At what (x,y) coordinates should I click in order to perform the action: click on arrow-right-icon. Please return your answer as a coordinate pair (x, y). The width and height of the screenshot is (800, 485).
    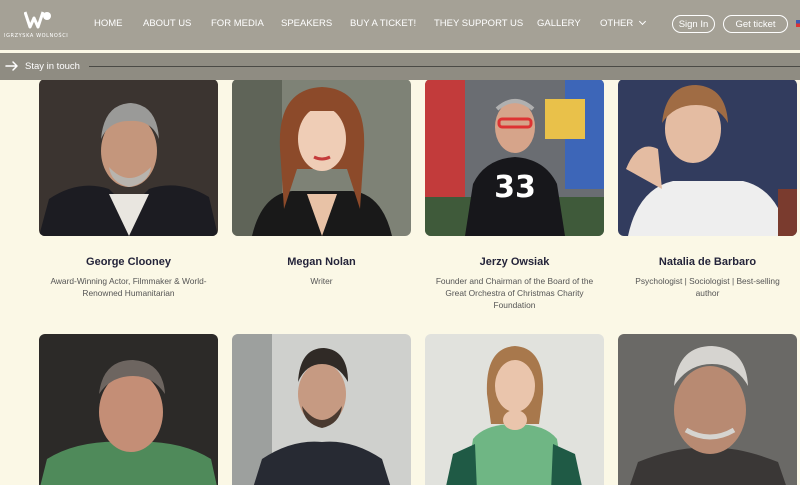
    Looking at the image, I should click on (11, 66).